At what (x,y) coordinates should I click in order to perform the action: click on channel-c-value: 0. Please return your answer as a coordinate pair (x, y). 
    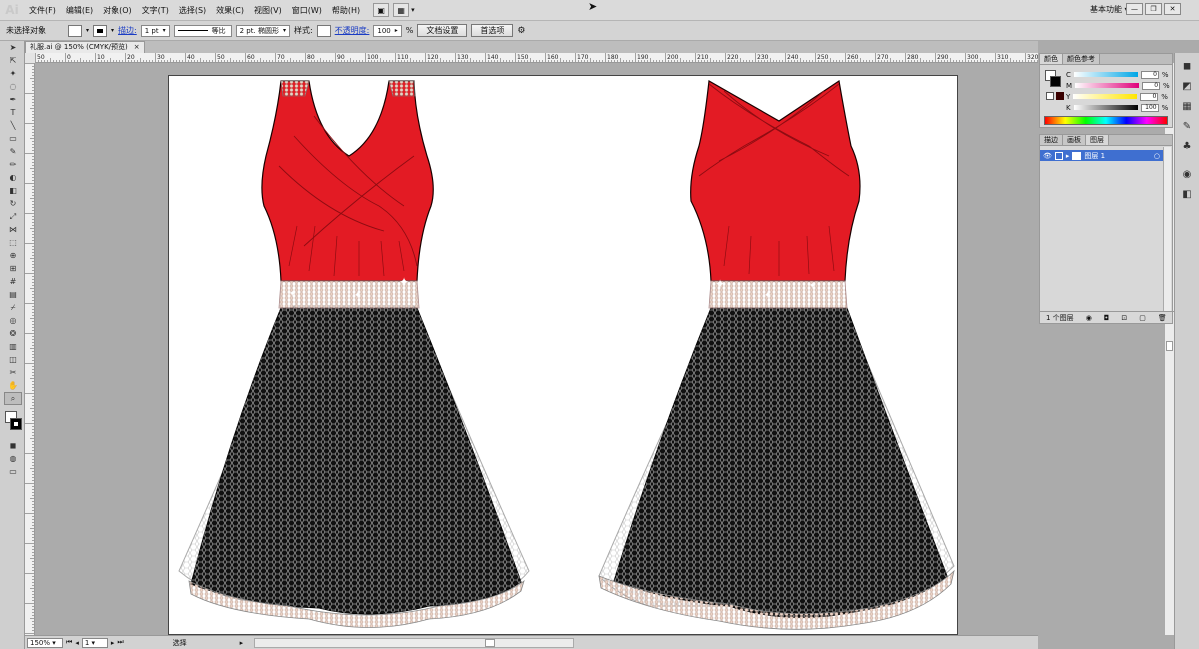
    Looking at the image, I should click on (1149, 74).